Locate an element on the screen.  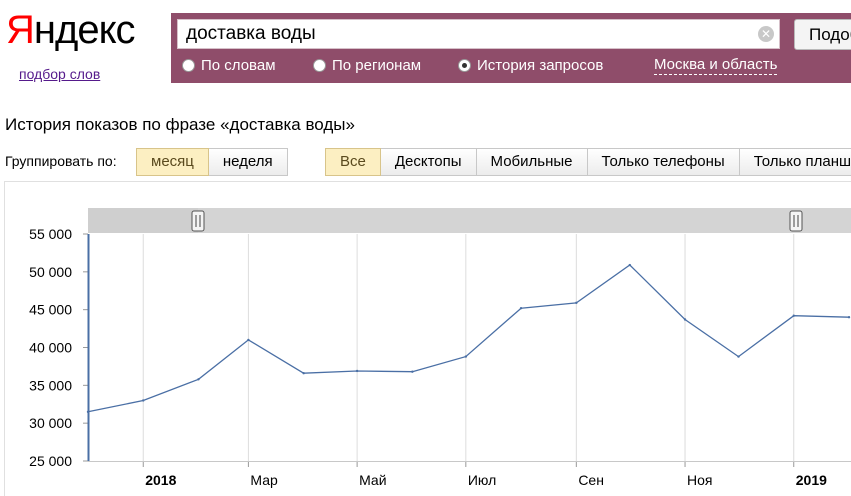
y-tick-label: 30 000 is located at coordinates (50, 423).